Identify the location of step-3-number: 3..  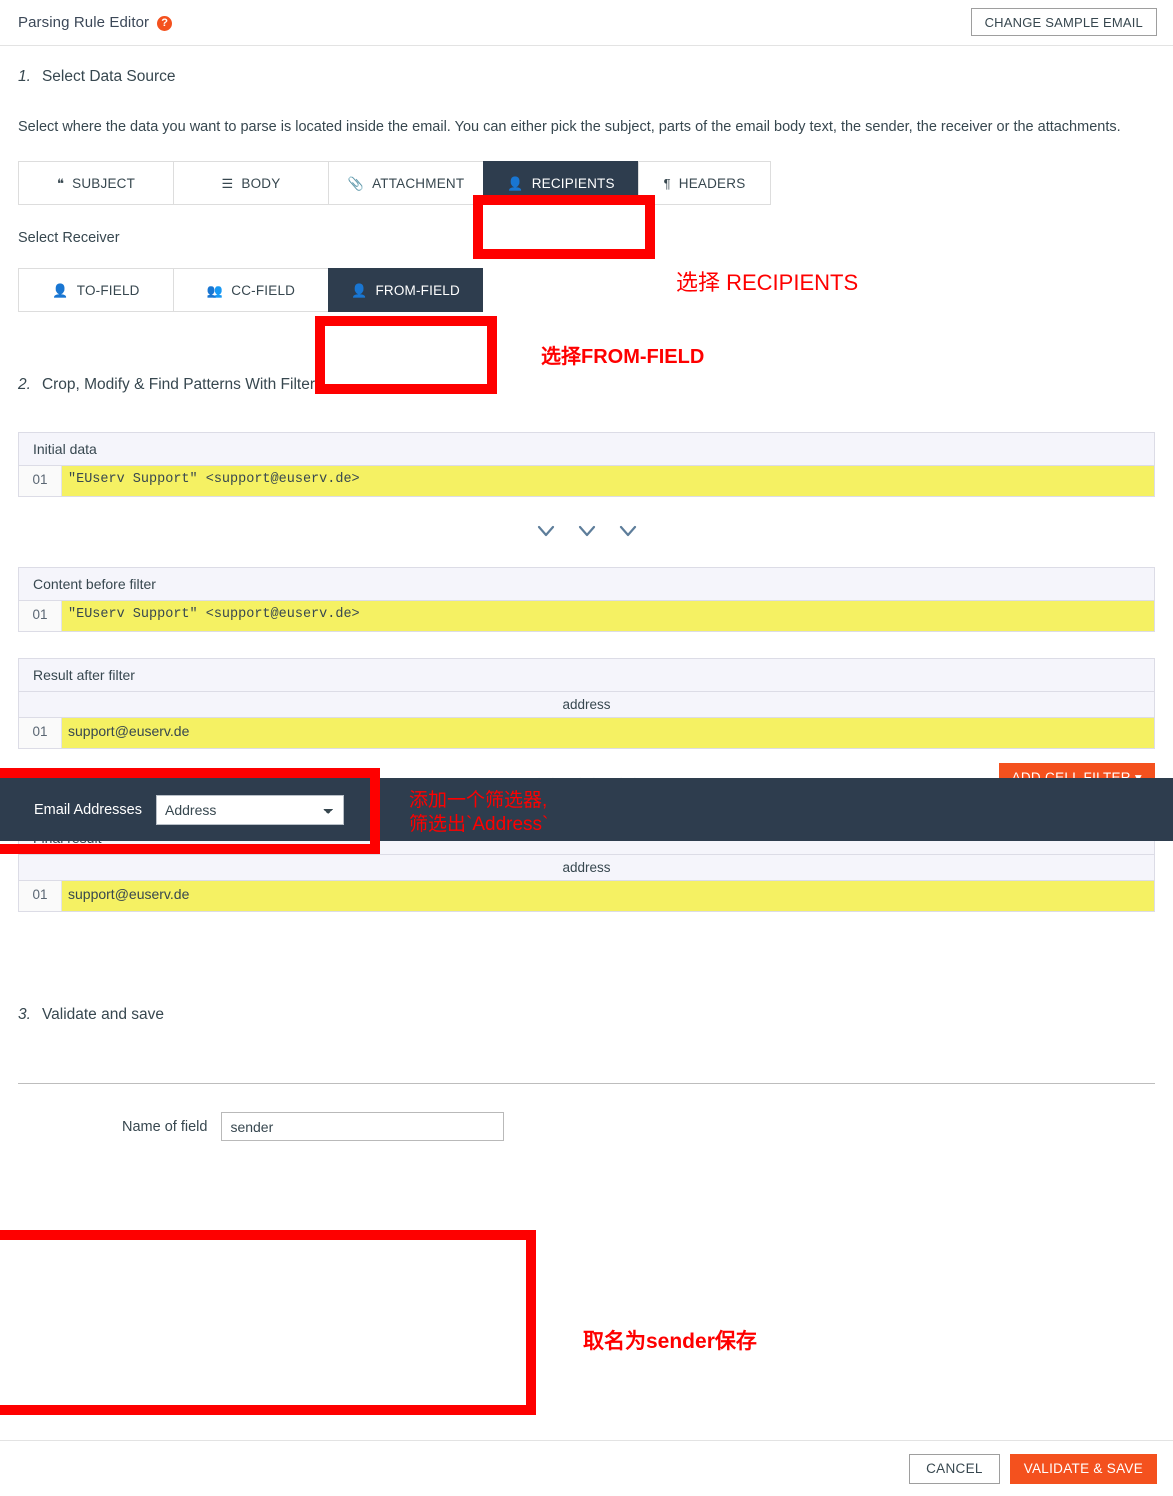
(24, 1014).